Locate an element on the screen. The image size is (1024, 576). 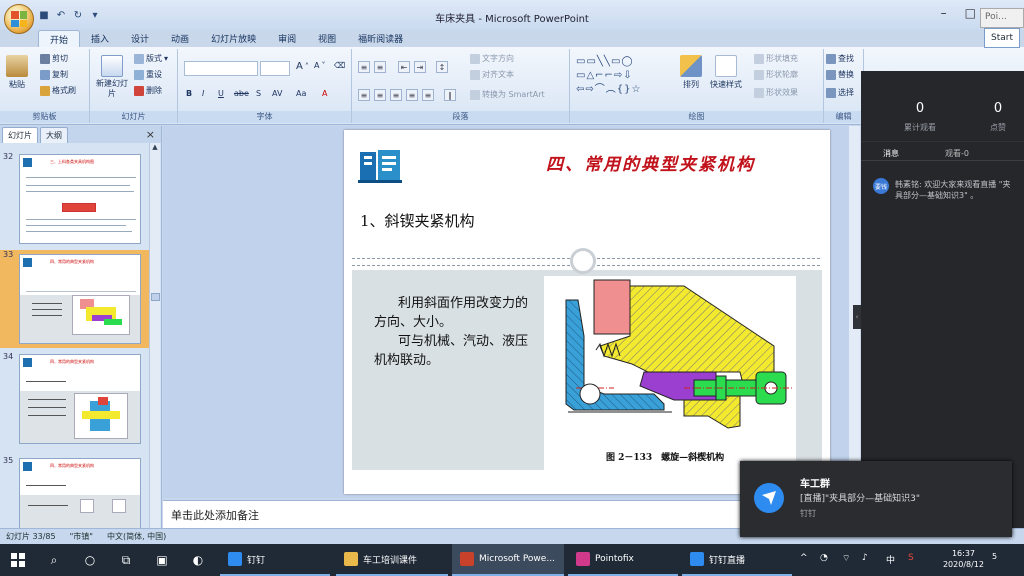
arrange-button: 排列 is located at coordinates (691, 72).